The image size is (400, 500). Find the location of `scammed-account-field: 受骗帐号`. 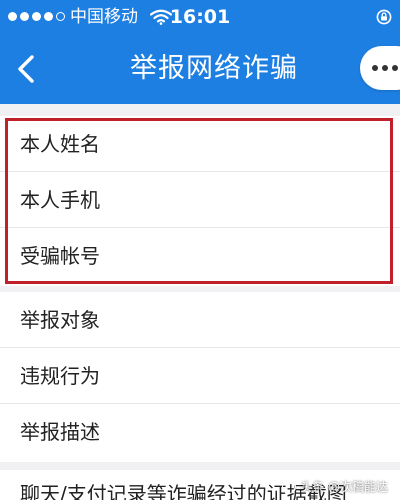

scammed-account-field: 受骗帐号 is located at coordinates (200, 256).